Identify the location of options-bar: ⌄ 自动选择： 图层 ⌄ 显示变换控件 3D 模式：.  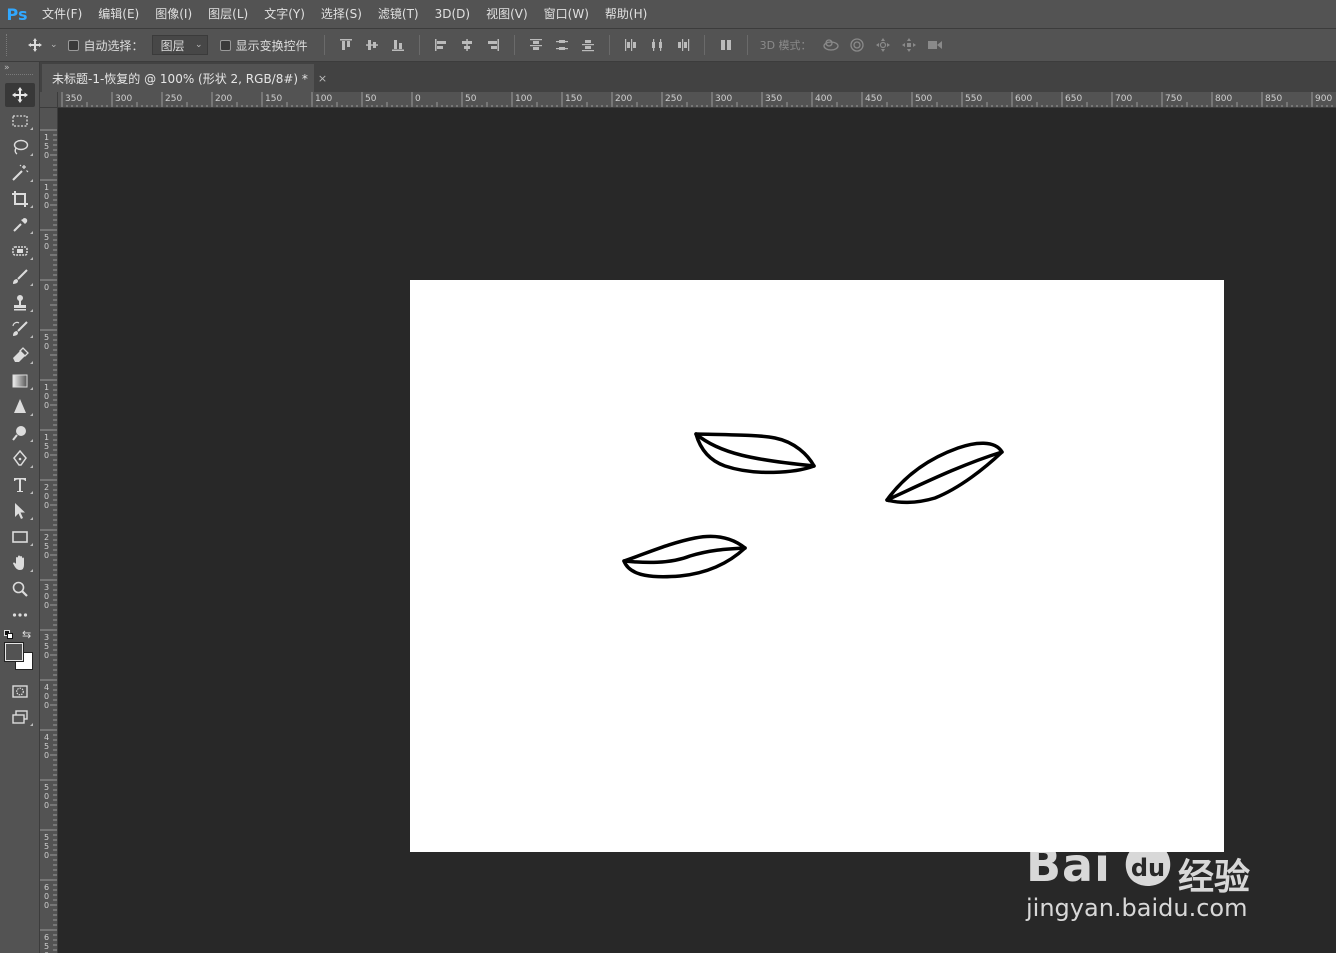
(668, 45).